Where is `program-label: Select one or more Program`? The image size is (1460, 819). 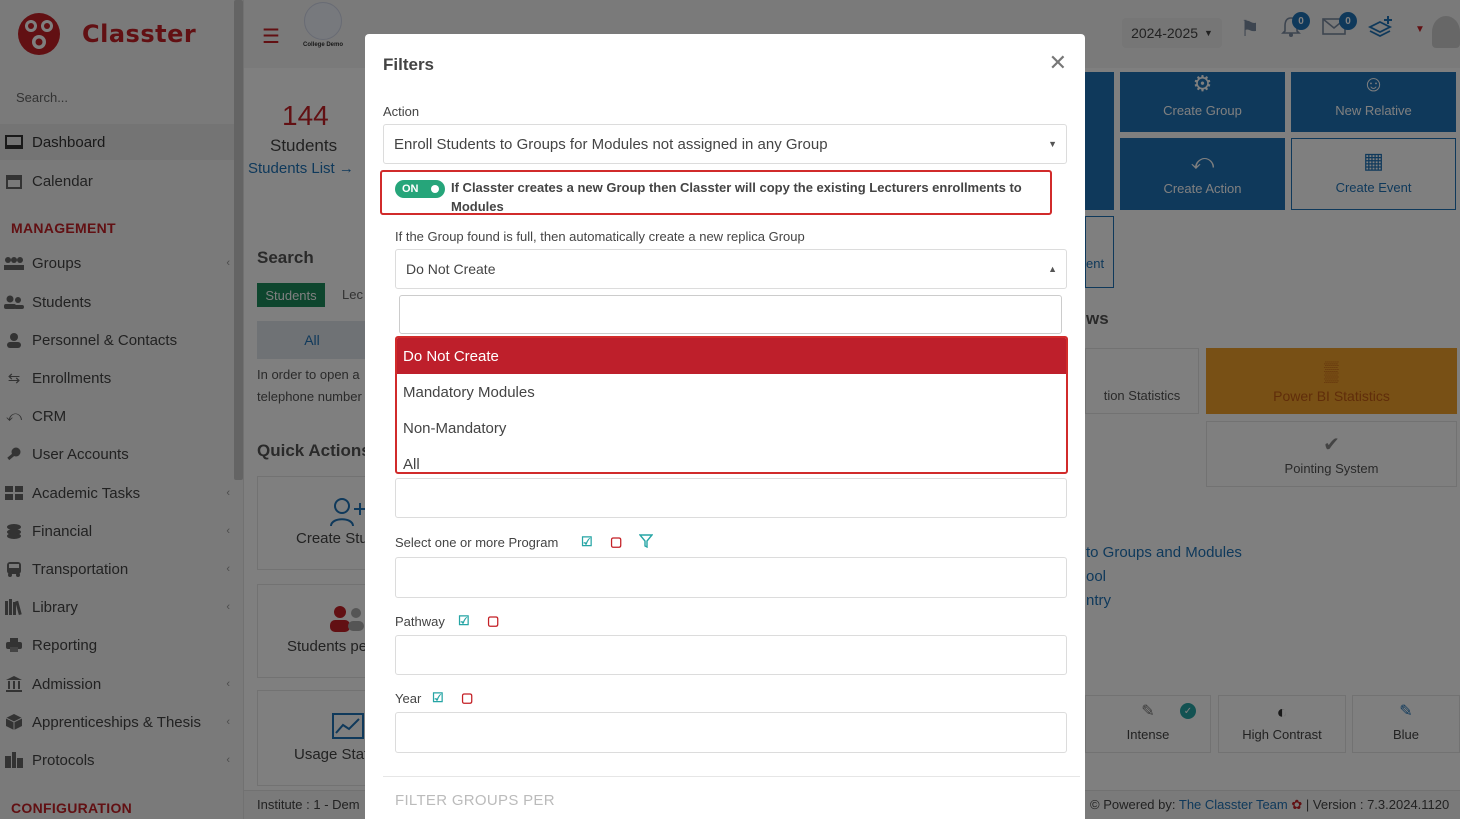
program-label: Select one or more Program is located at coordinates (477, 542).